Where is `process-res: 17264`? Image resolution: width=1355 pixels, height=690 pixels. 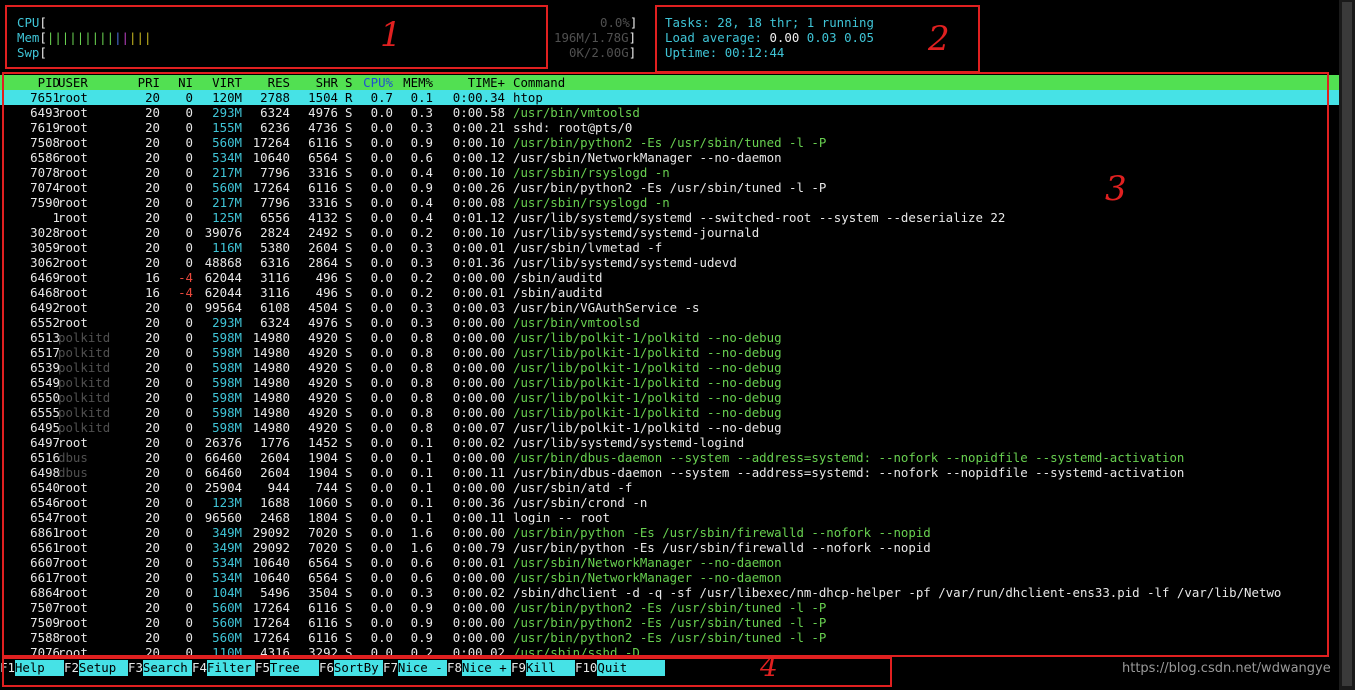
process-res: 17264 is located at coordinates (271, 142).